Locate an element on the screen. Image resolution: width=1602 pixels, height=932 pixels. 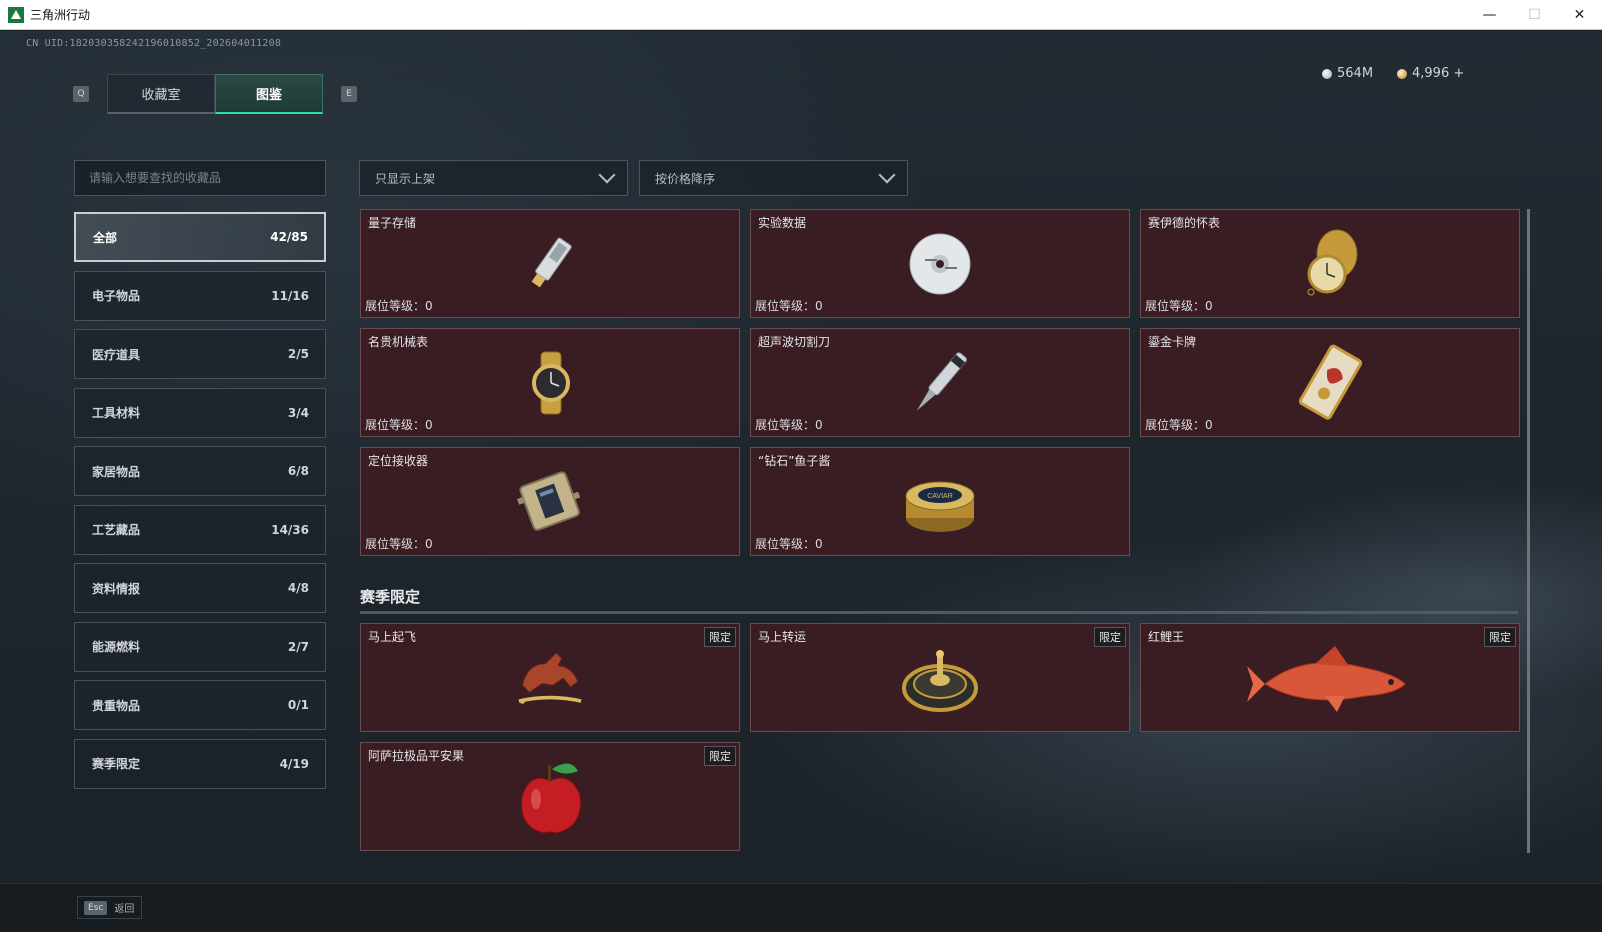
category-electronics: 电子物品 11/16 is located at coordinates (200, 295).